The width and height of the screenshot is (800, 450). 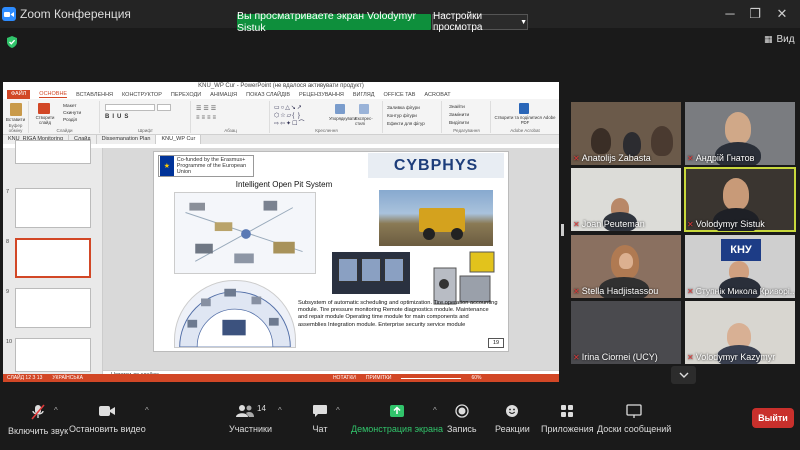 I want to click on shape-effects-button: Ефекти для фігур, so click(x=406, y=124).